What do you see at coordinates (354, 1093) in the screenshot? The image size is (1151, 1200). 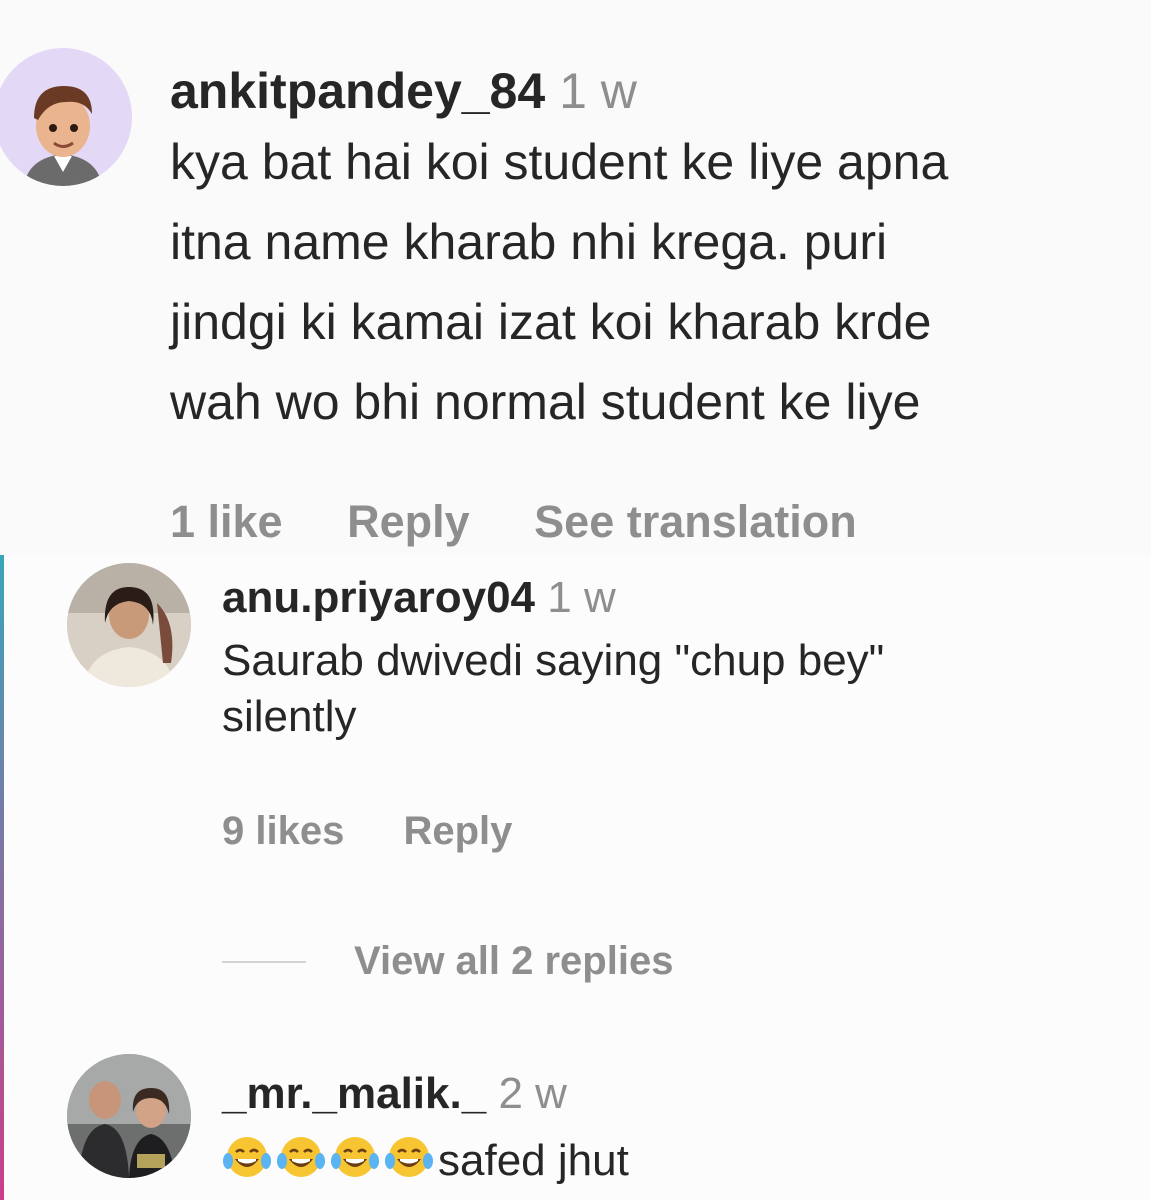 I see `username: _mr._malik._` at bounding box center [354, 1093].